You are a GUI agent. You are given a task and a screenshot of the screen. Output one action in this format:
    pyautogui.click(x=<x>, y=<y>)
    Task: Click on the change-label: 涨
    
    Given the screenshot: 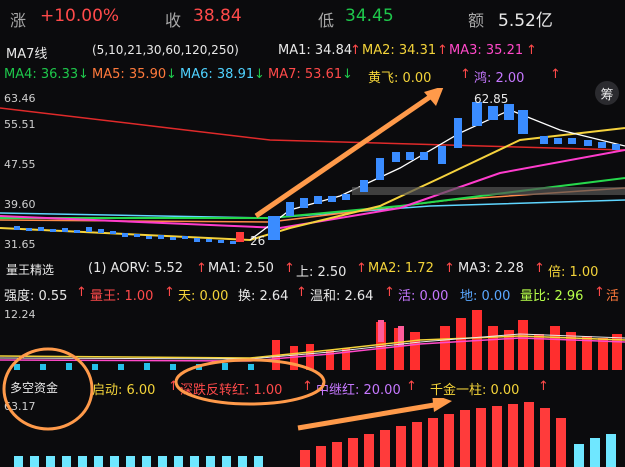 What is the action you would take?
    pyautogui.click(x=18, y=20)
    